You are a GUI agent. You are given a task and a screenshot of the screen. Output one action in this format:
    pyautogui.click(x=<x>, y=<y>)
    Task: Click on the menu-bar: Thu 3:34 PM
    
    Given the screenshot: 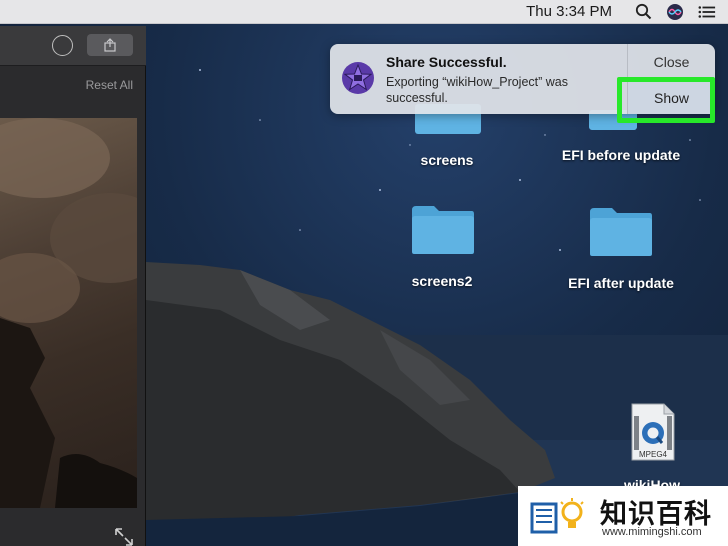 What is the action you would take?
    pyautogui.click(x=364, y=12)
    